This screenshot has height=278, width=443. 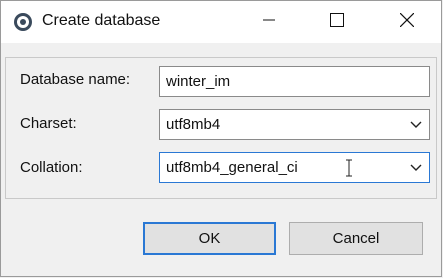 What do you see at coordinates (209, 238) in the screenshot?
I see `ok-button: OK` at bounding box center [209, 238].